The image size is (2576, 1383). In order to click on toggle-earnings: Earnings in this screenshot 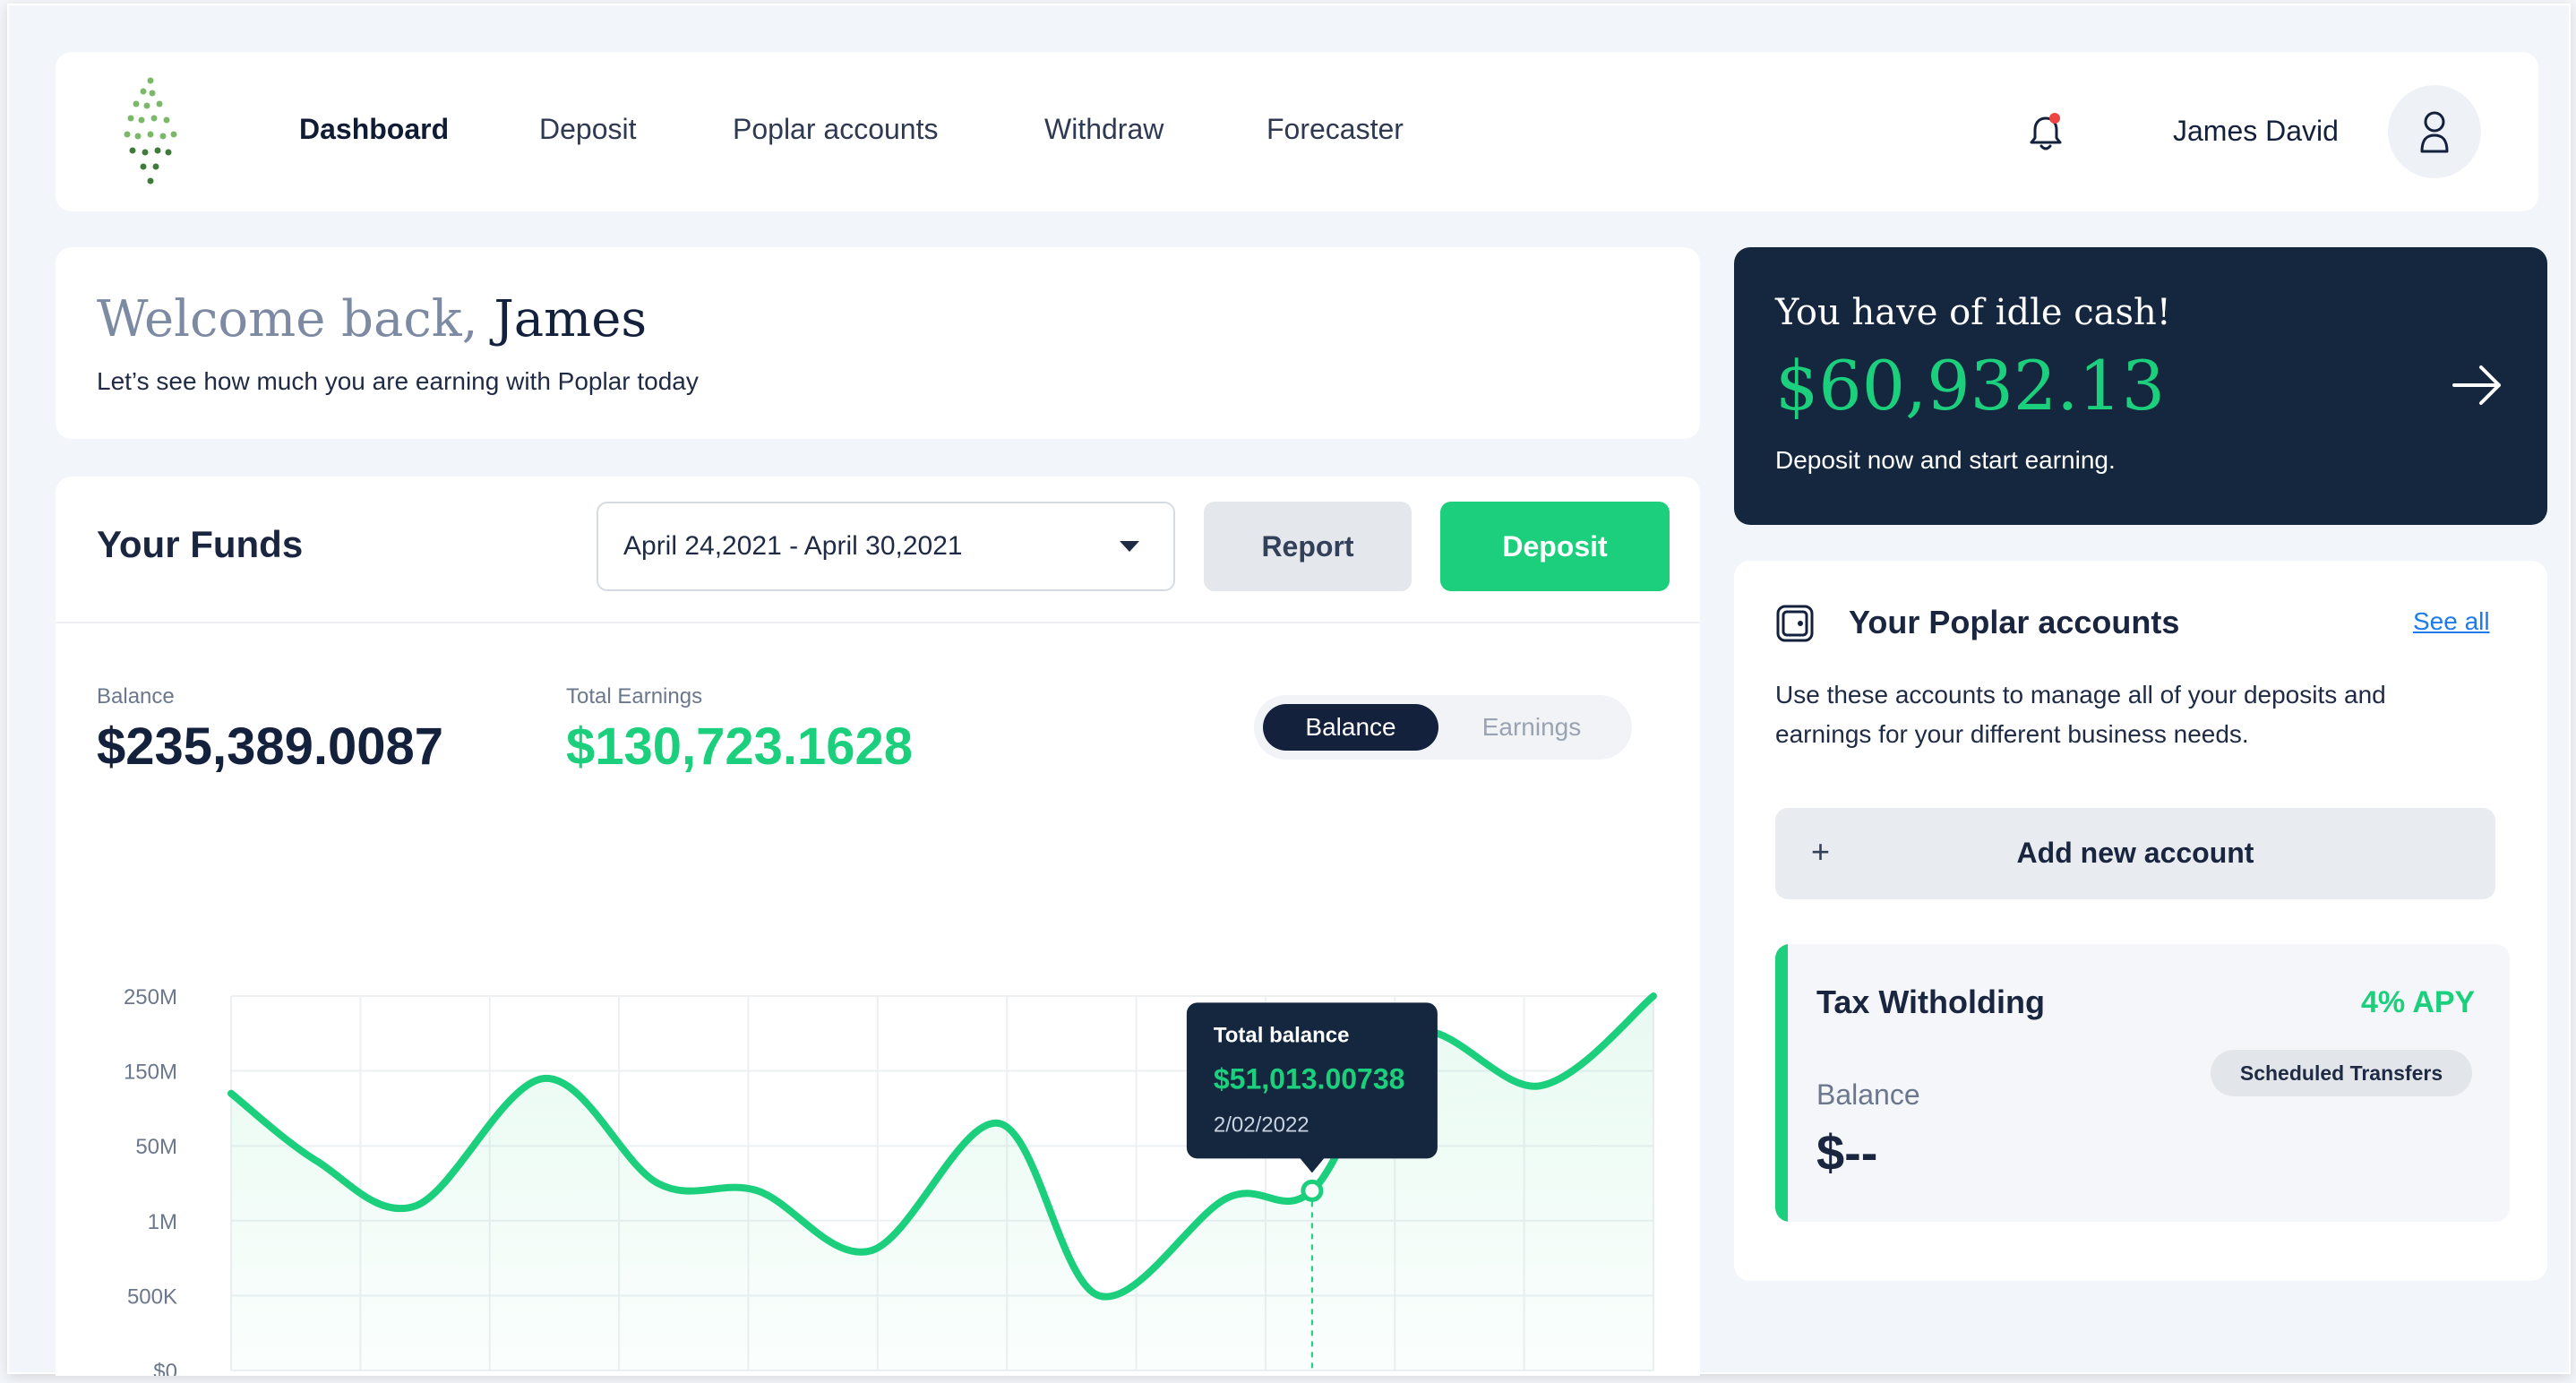, I will do `click(1531, 727)`.